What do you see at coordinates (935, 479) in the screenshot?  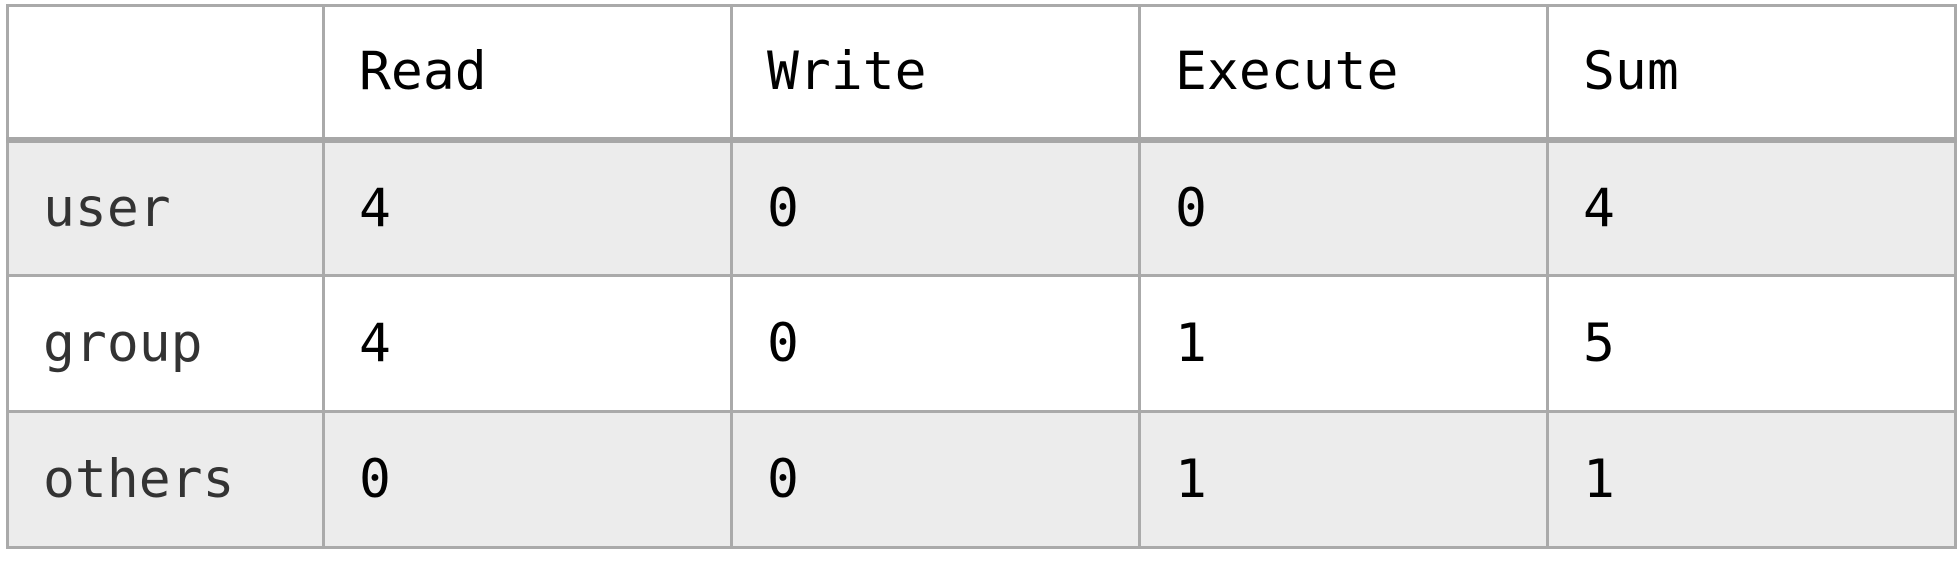 I see `cell-others-write: 0` at bounding box center [935, 479].